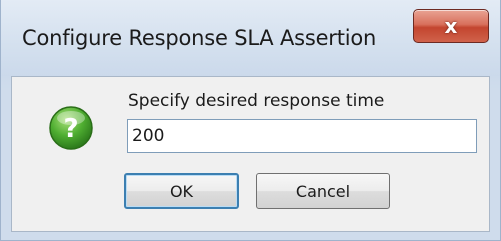 The height and width of the screenshot is (241, 501). Describe the element at coordinates (302, 136) in the screenshot. I see `response-time-input` at that location.